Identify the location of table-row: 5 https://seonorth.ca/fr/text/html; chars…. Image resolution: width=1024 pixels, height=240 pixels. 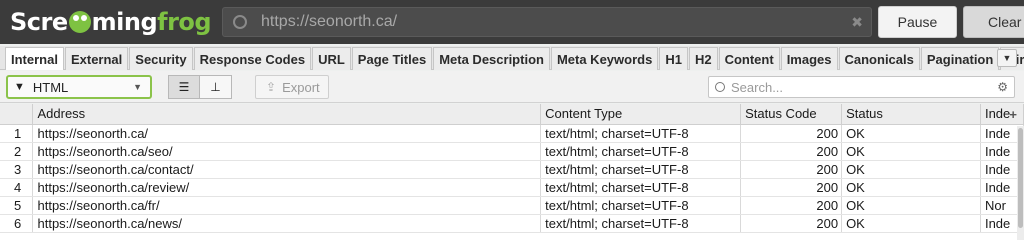
(512, 205).